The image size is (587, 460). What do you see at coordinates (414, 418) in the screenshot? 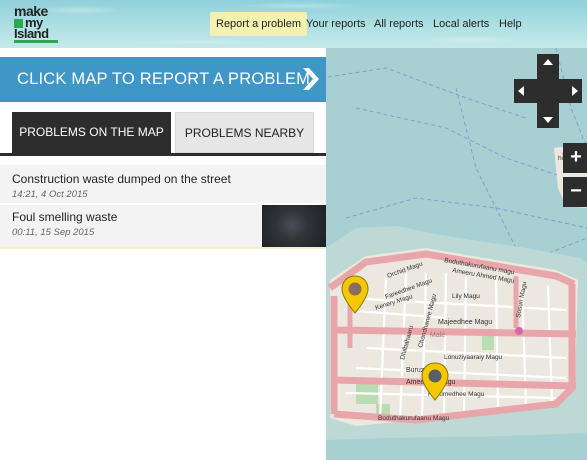
I see `label-boduthakurufaanu-bottom: Boduthakurufaanu Magu` at bounding box center [414, 418].